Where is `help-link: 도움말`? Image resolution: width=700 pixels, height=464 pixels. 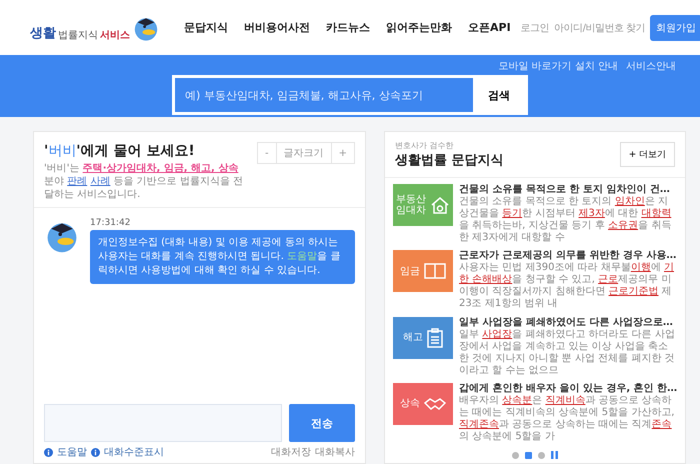
help-link: 도움말 is located at coordinates (72, 452).